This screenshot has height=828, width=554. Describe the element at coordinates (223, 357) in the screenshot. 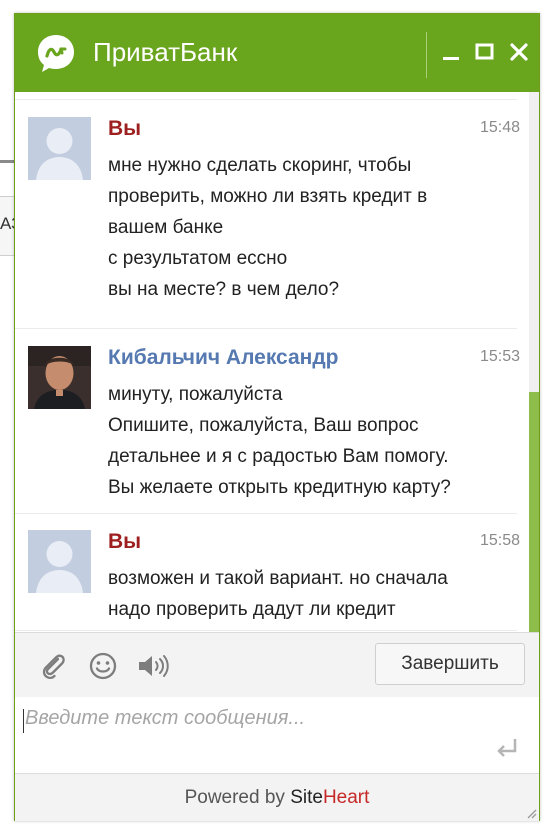

I see `message-author: Кибальчич Александр` at that location.